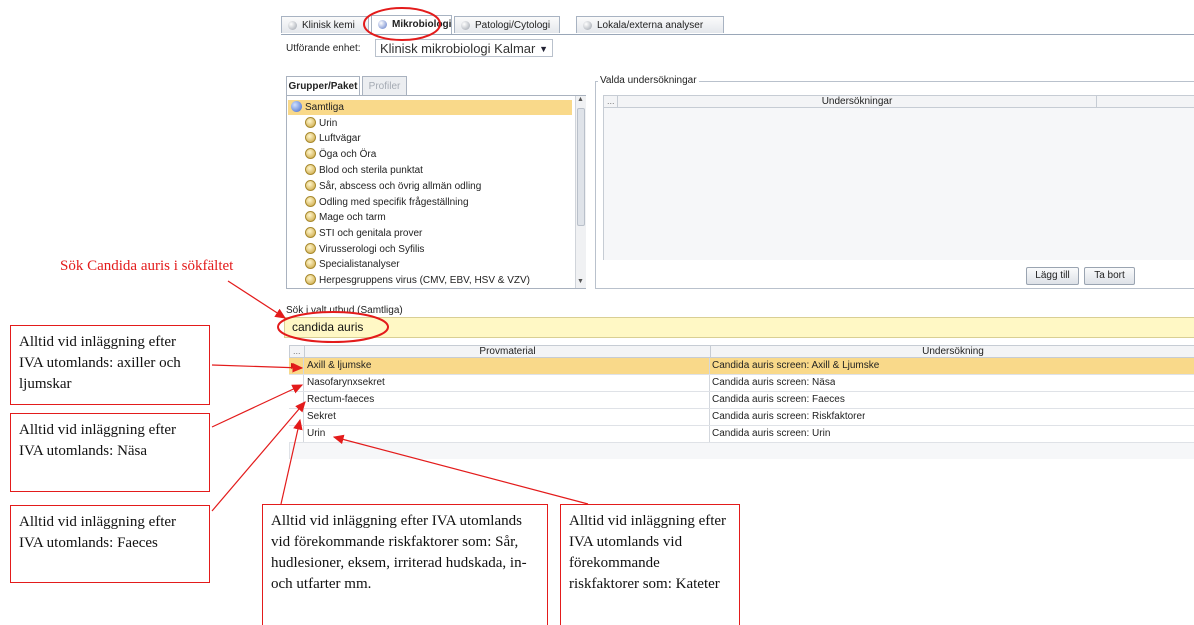 The image size is (1194, 625). I want to click on arrow-sekret, so click(291, 461).